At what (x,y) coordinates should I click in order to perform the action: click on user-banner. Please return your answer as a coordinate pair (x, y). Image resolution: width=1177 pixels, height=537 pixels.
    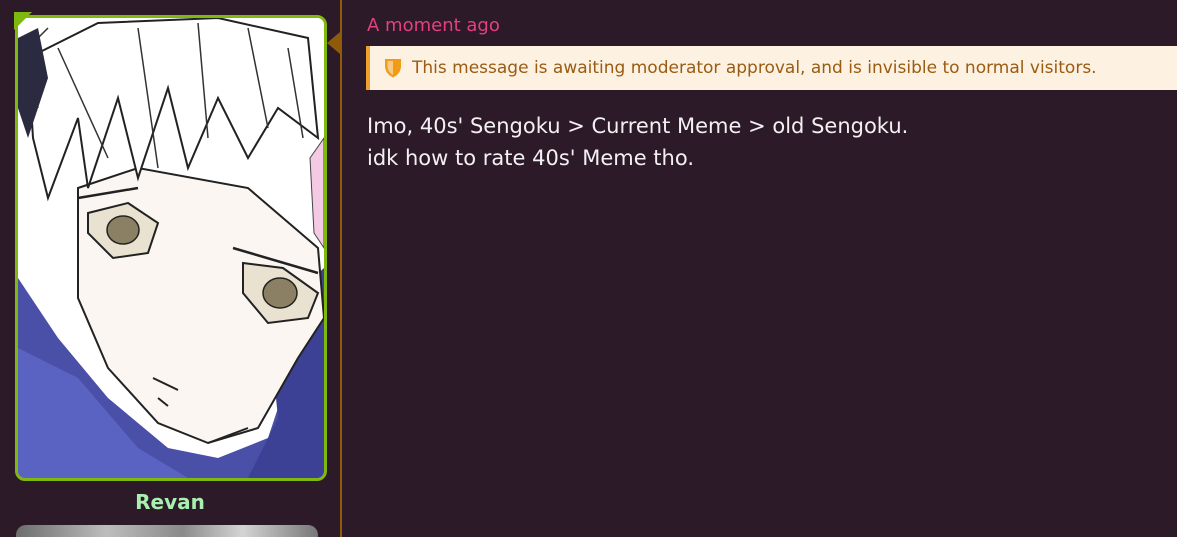
    Looking at the image, I should click on (167, 531).